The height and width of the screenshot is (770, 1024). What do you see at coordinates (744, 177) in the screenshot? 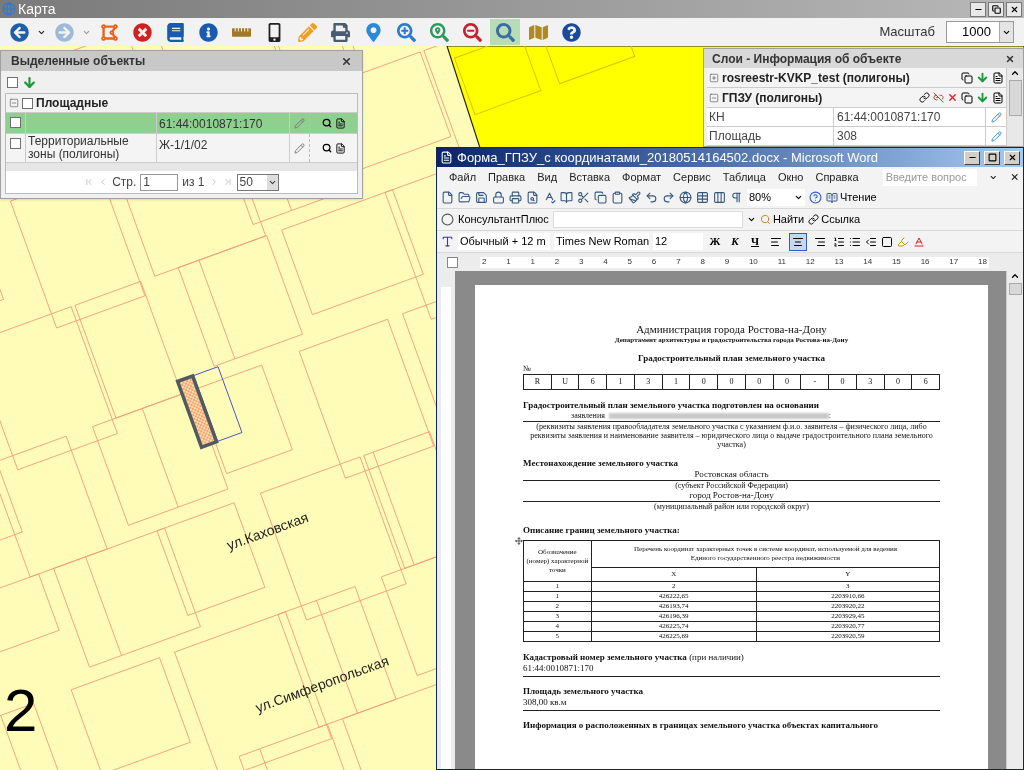
I see `menu-item: Таблица` at bounding box center [744, 177].